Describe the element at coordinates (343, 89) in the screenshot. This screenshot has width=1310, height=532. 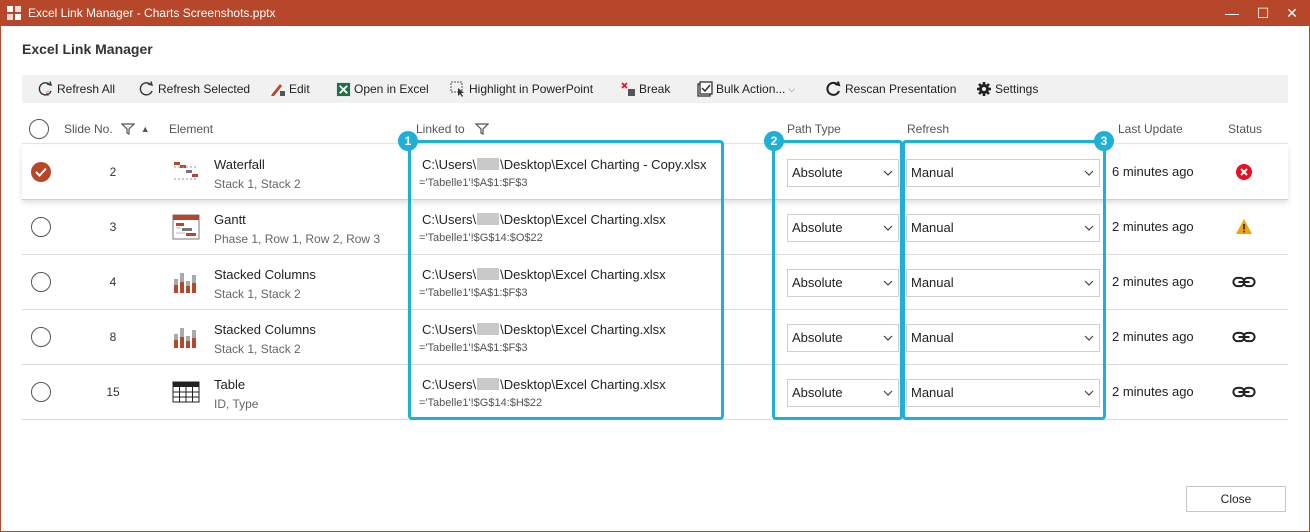
I see `excel-icon` at that location.